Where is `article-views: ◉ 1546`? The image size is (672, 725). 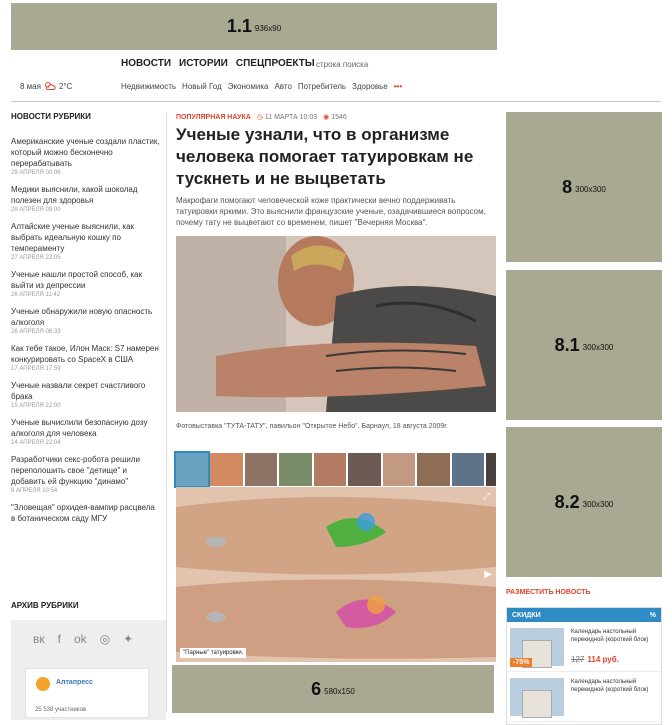 article-views: ◉ 1546 is located at coordinates (335, 117).